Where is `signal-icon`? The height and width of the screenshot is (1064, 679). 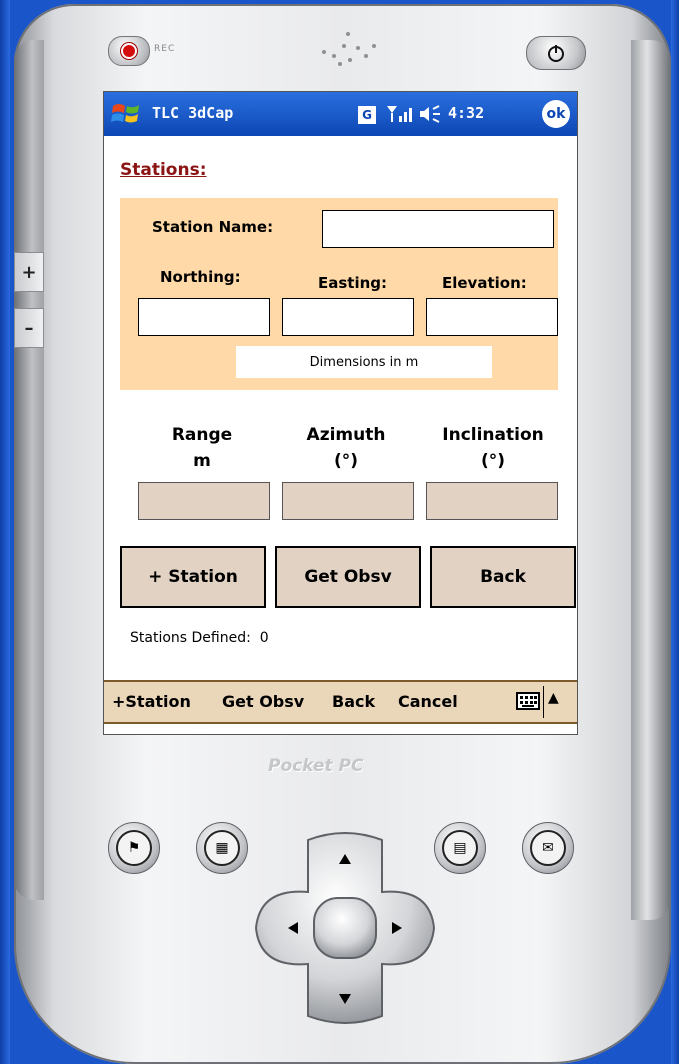
signal-icon is located at coordinates (399, 114).